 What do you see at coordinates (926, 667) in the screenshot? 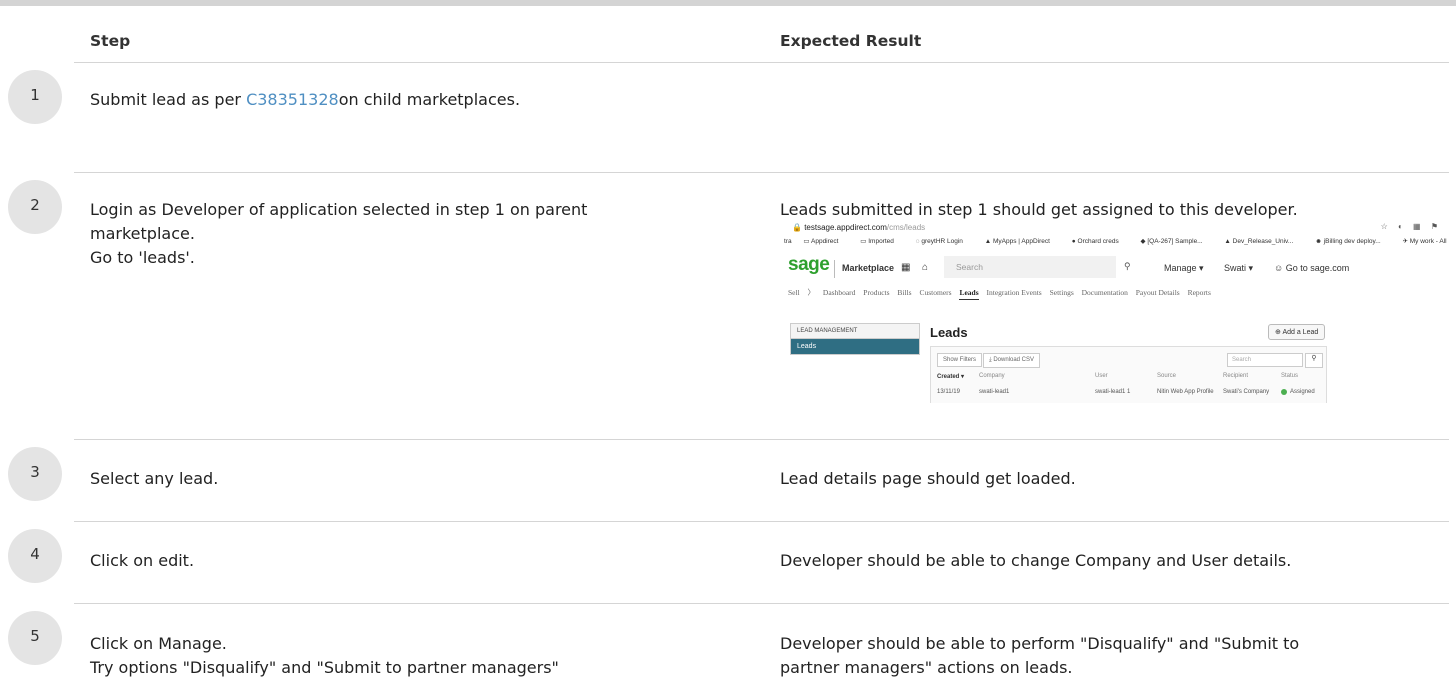
I see `expected-line: partner managers" actions on leads.` at bounding box center [926, 667].